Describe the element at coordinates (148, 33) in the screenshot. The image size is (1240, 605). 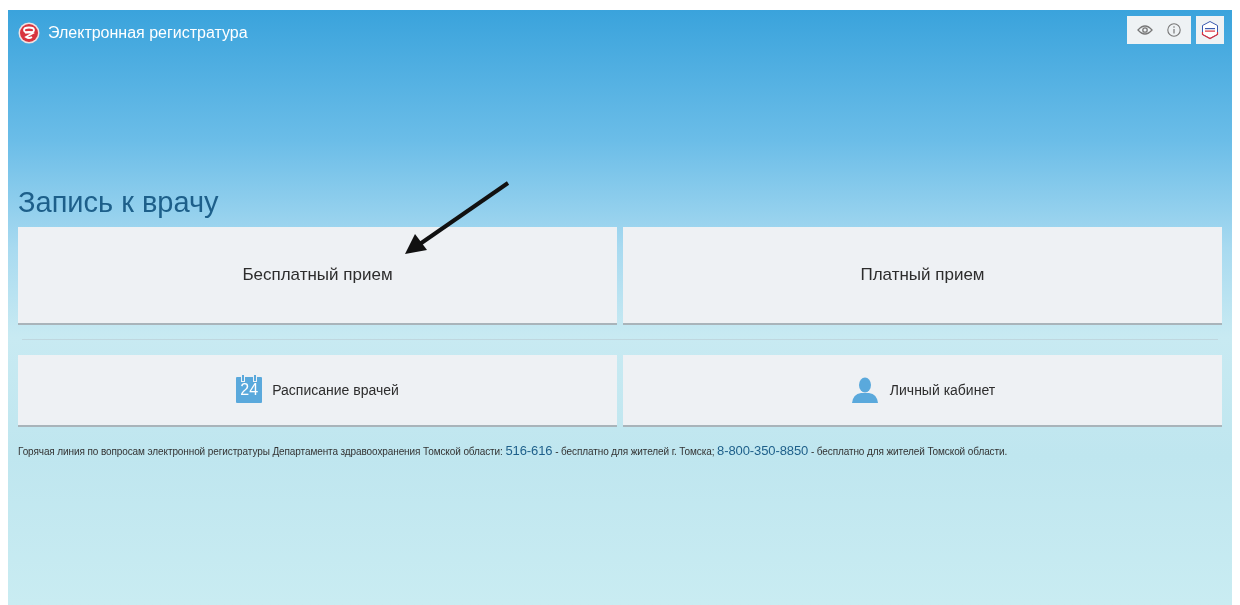
I see `app-title: Электронная регистратура` at that location.